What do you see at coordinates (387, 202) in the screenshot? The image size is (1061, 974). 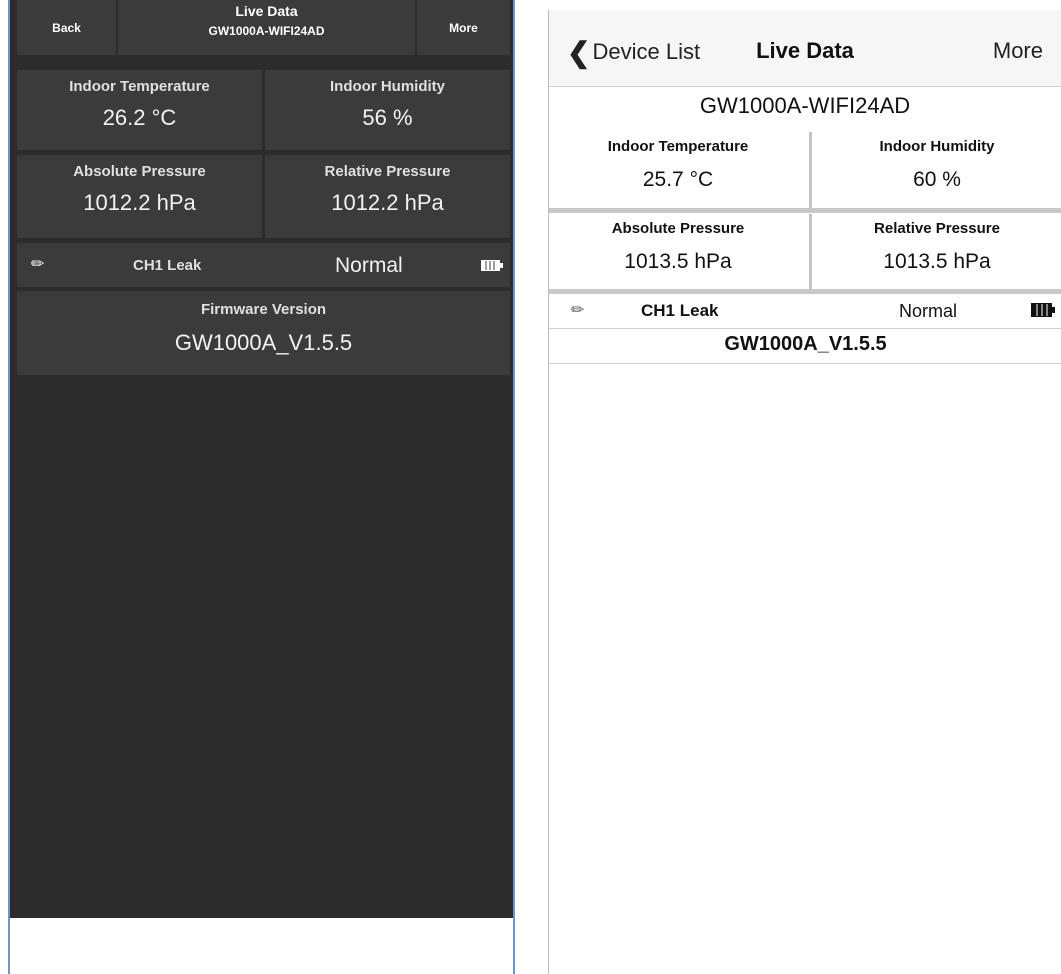 I see `relative-pressure-value: 1012.2 hPa` at bounding box center [387, 202].